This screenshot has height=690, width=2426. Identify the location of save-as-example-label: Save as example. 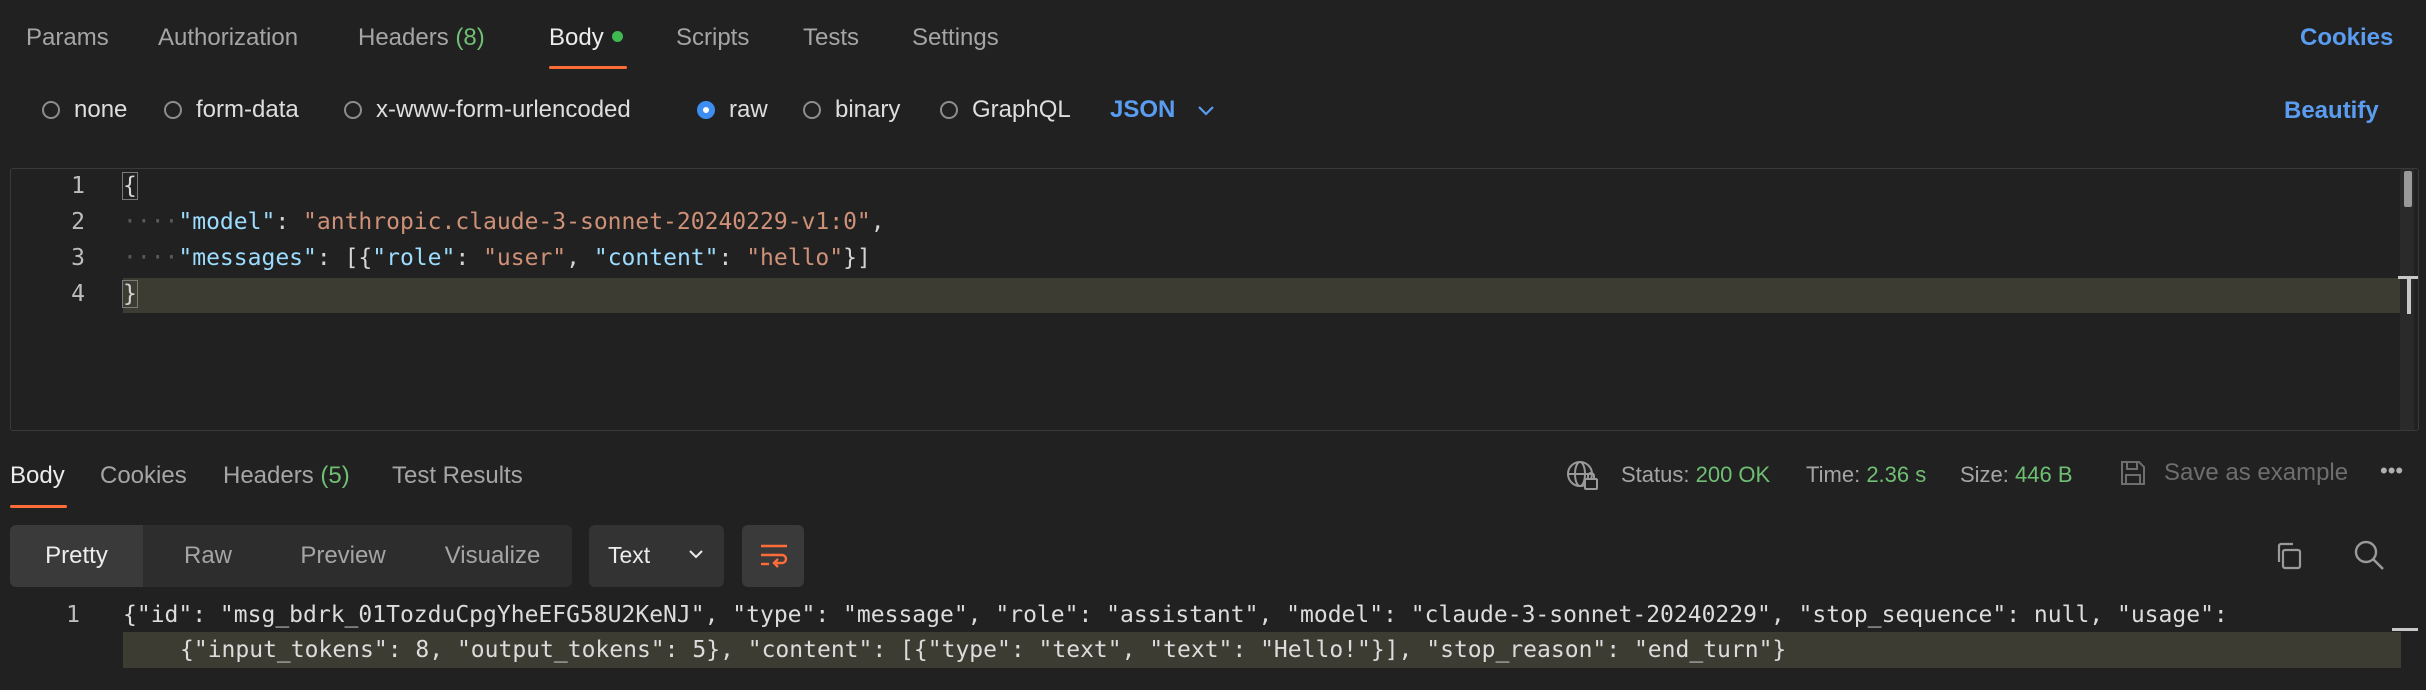
(2256, 472).